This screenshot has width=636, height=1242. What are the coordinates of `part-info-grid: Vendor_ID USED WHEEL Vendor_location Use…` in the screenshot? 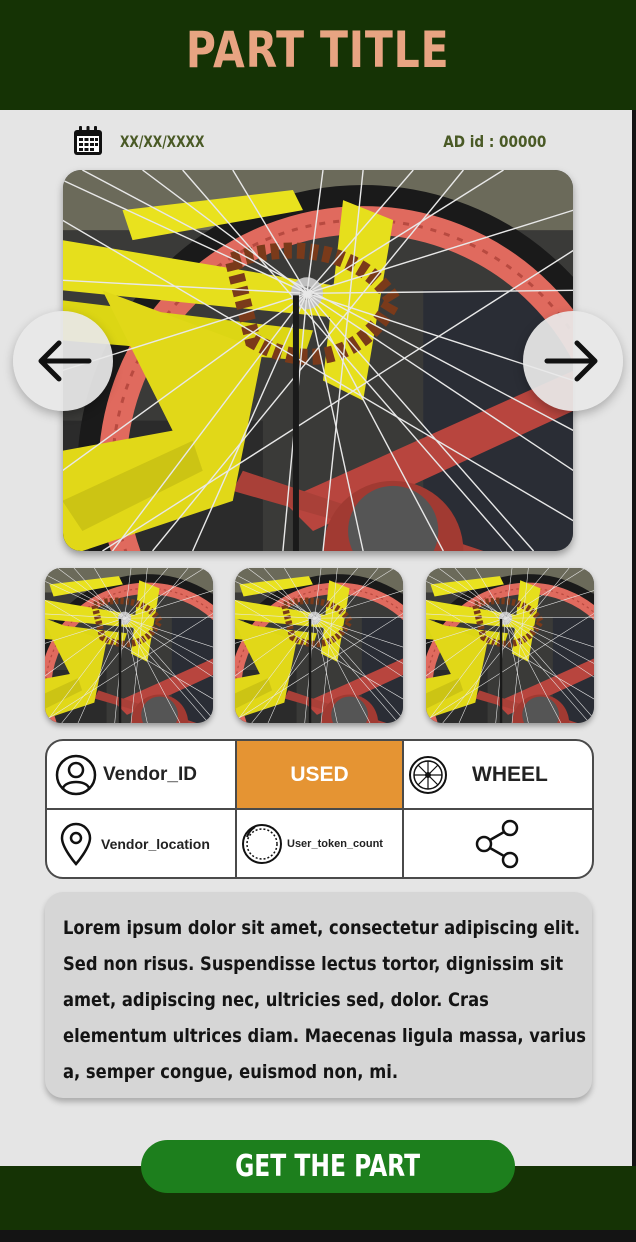 It's located at (319, 809).